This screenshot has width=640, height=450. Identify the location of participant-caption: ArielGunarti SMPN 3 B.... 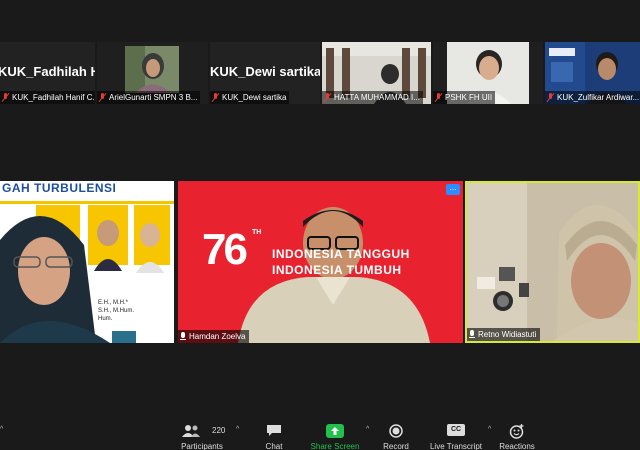
(149, 97).